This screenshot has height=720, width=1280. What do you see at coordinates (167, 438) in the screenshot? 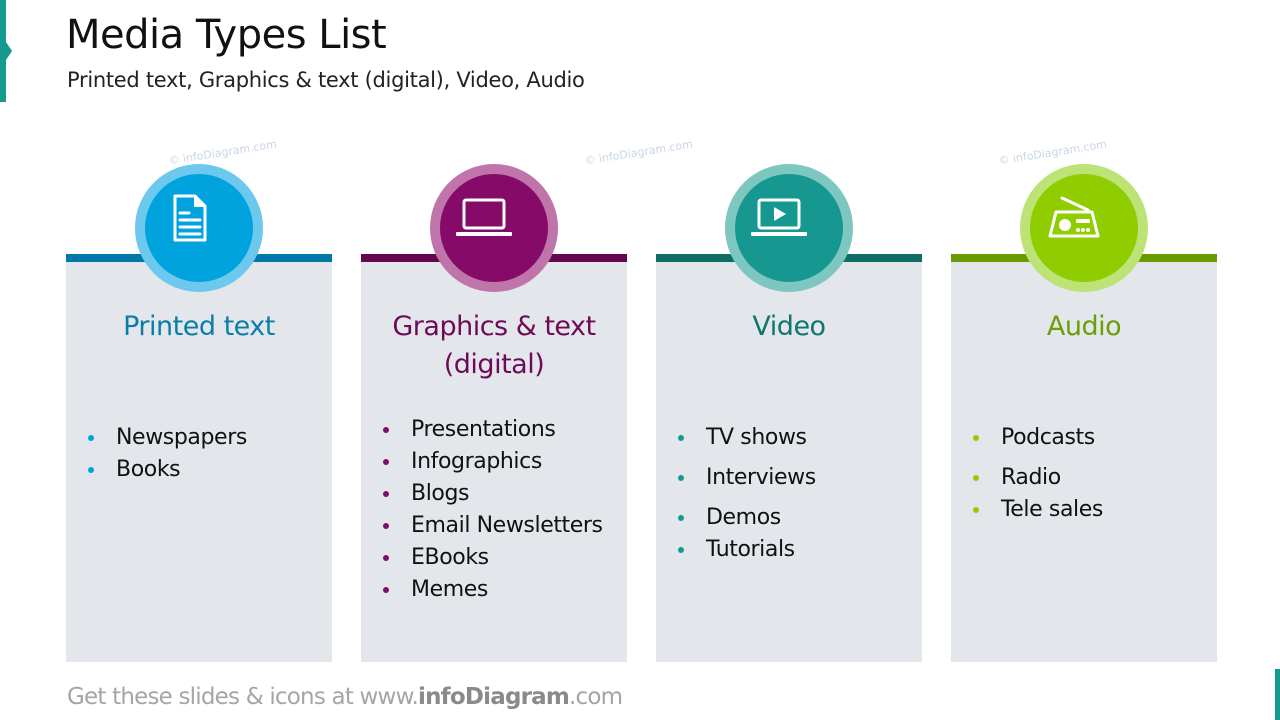
I see `list-item: Newspapers` at bounding box center [167, 438].